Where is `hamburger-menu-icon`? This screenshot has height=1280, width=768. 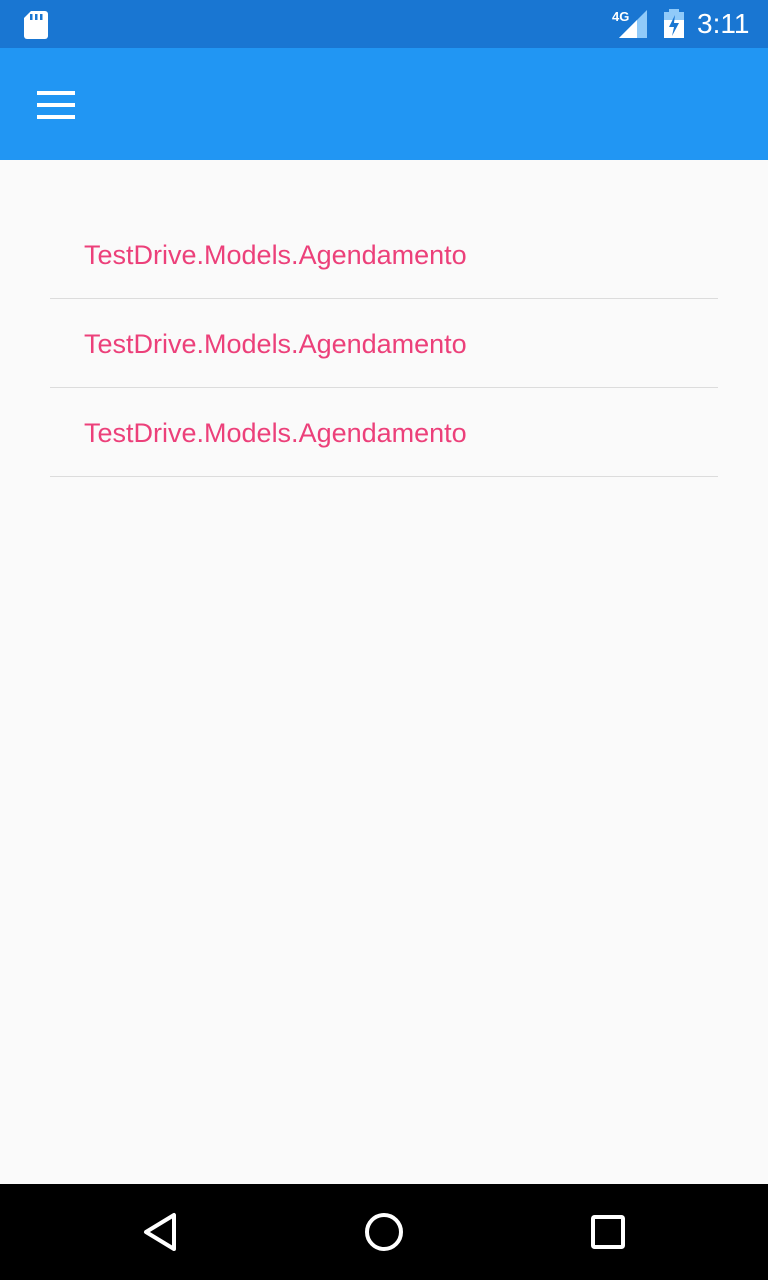 hamburger-menu-icon is located at coordinates (56, 105).